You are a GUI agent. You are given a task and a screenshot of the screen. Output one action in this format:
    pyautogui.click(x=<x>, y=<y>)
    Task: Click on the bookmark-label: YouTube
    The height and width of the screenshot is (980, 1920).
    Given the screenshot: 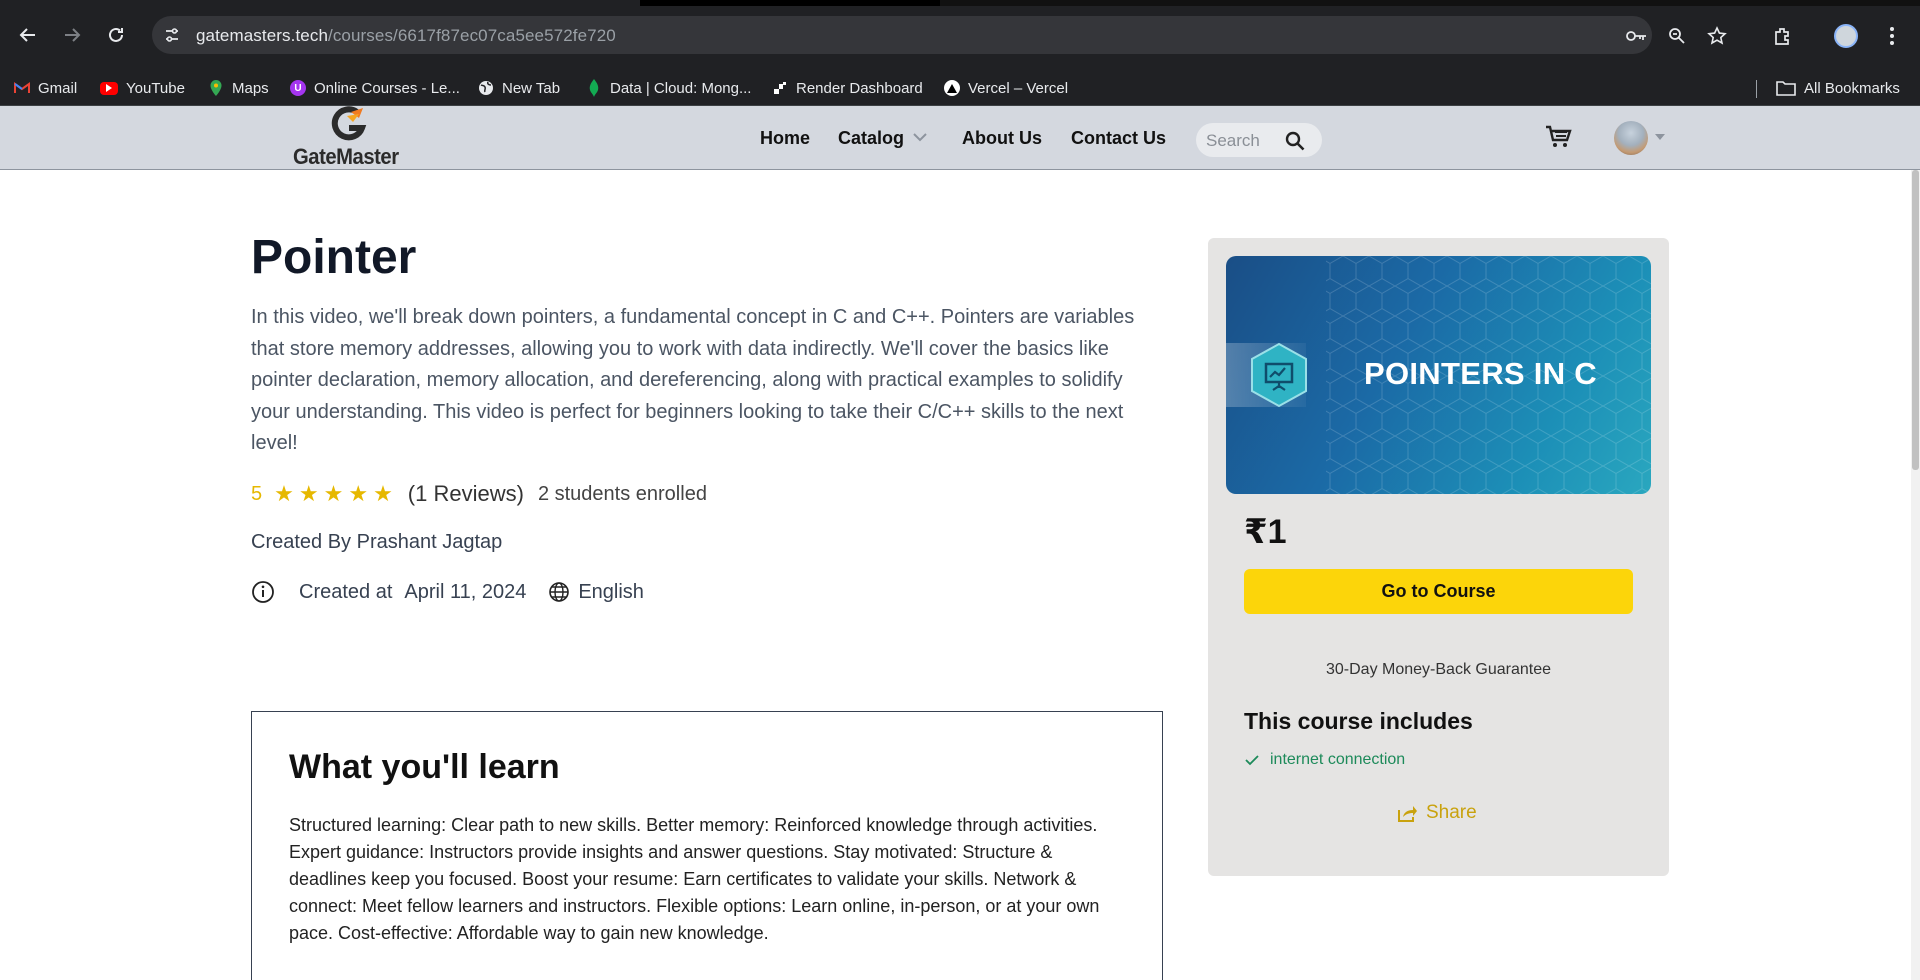 What is the action you would take?
    pyautogui.click(x=155, y=88)
    